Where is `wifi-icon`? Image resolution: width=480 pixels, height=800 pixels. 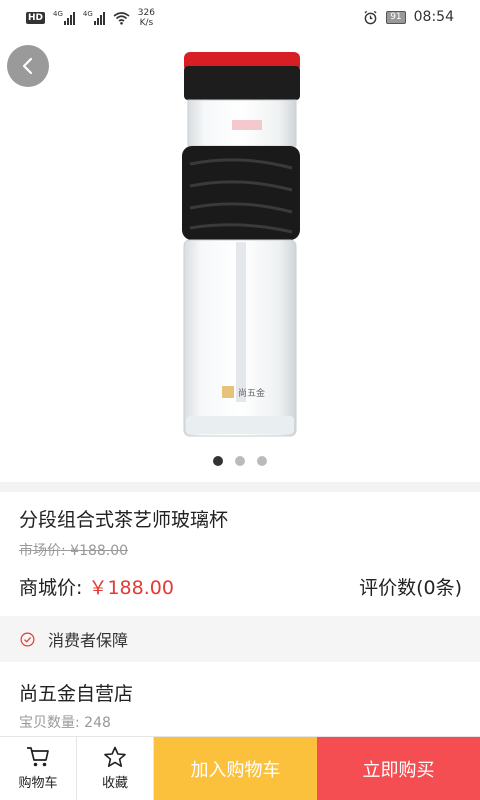
wifi-icon is located at coordinates (121, 18).